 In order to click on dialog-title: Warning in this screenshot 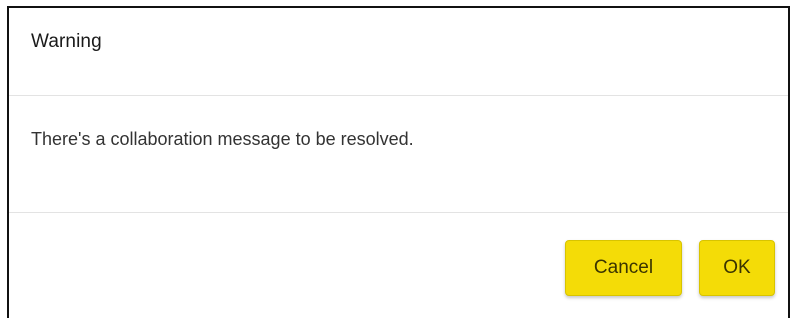, I will do `click(66, 41)`.